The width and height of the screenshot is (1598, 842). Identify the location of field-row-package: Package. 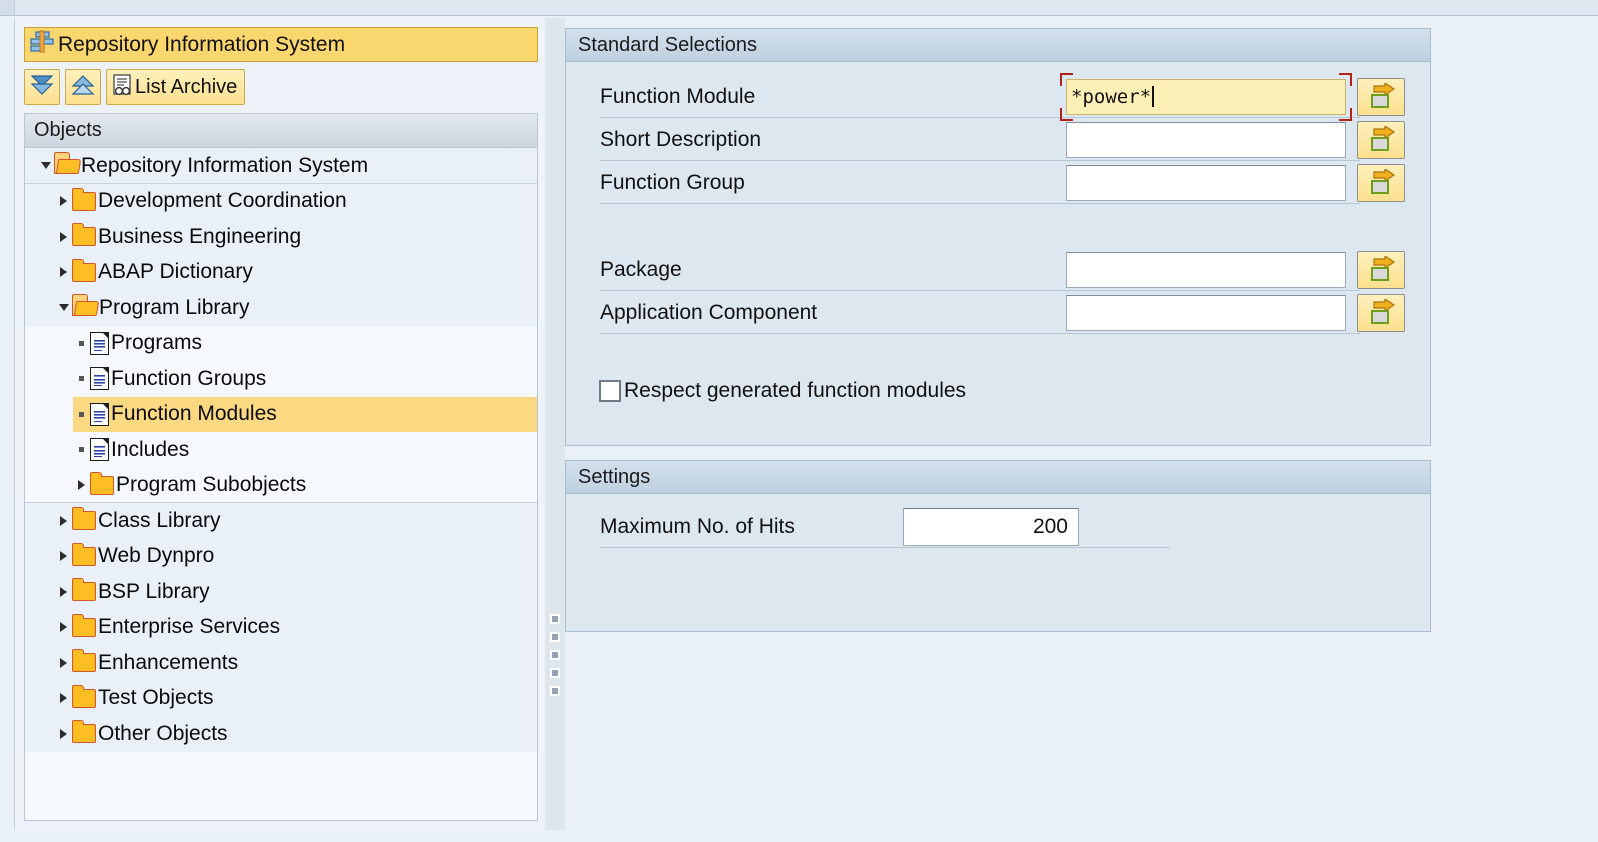
(999, 270).